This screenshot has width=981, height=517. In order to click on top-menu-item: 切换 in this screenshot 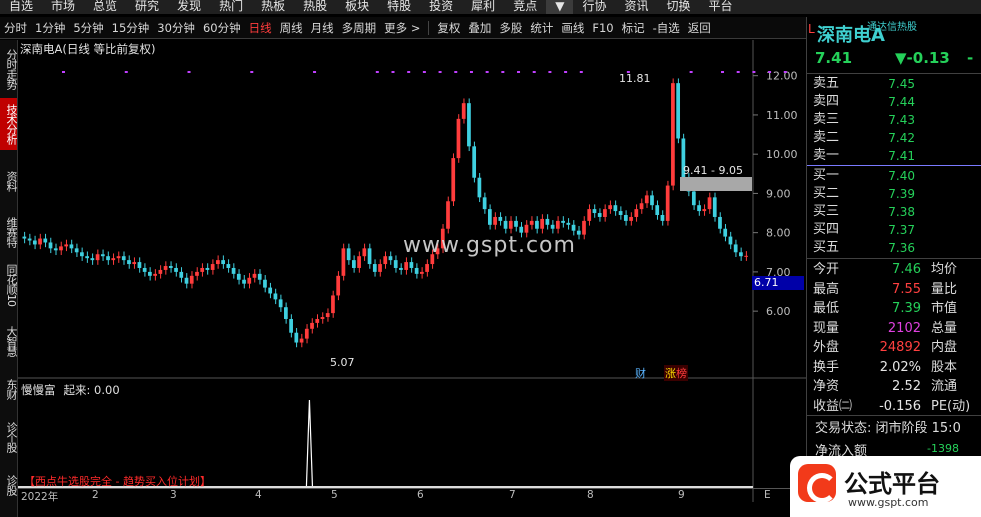, I will do `click(678, 7)`.